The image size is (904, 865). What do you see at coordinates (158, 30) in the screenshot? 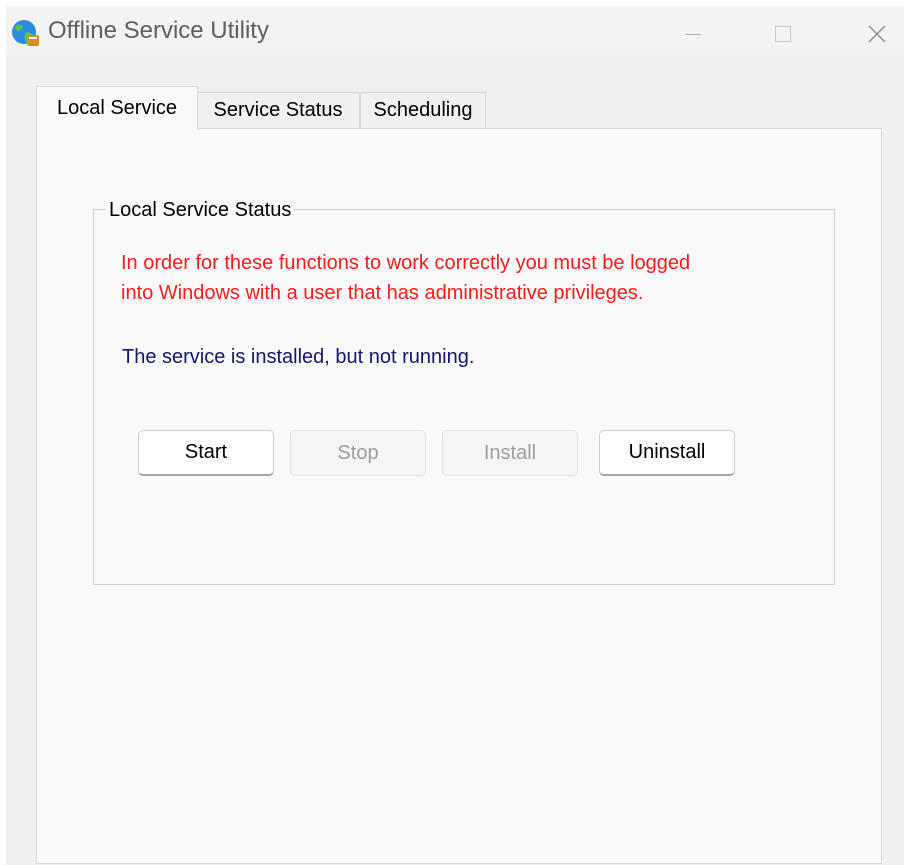
I see `window-title: Offline Service Utility` at bounding box center [158, 30].